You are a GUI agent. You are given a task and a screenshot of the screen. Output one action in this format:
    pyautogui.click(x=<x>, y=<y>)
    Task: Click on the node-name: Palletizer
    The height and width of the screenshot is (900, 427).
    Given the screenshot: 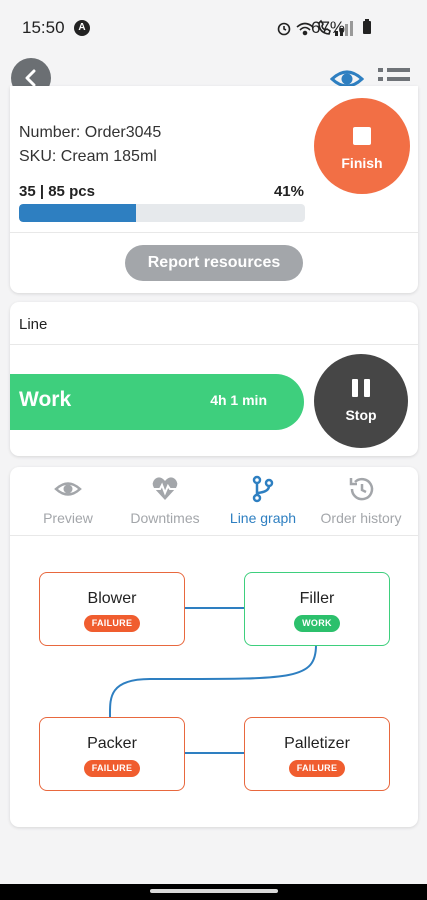 What is the action you would take?
    pyautogui.click(x=317, y=743)
    